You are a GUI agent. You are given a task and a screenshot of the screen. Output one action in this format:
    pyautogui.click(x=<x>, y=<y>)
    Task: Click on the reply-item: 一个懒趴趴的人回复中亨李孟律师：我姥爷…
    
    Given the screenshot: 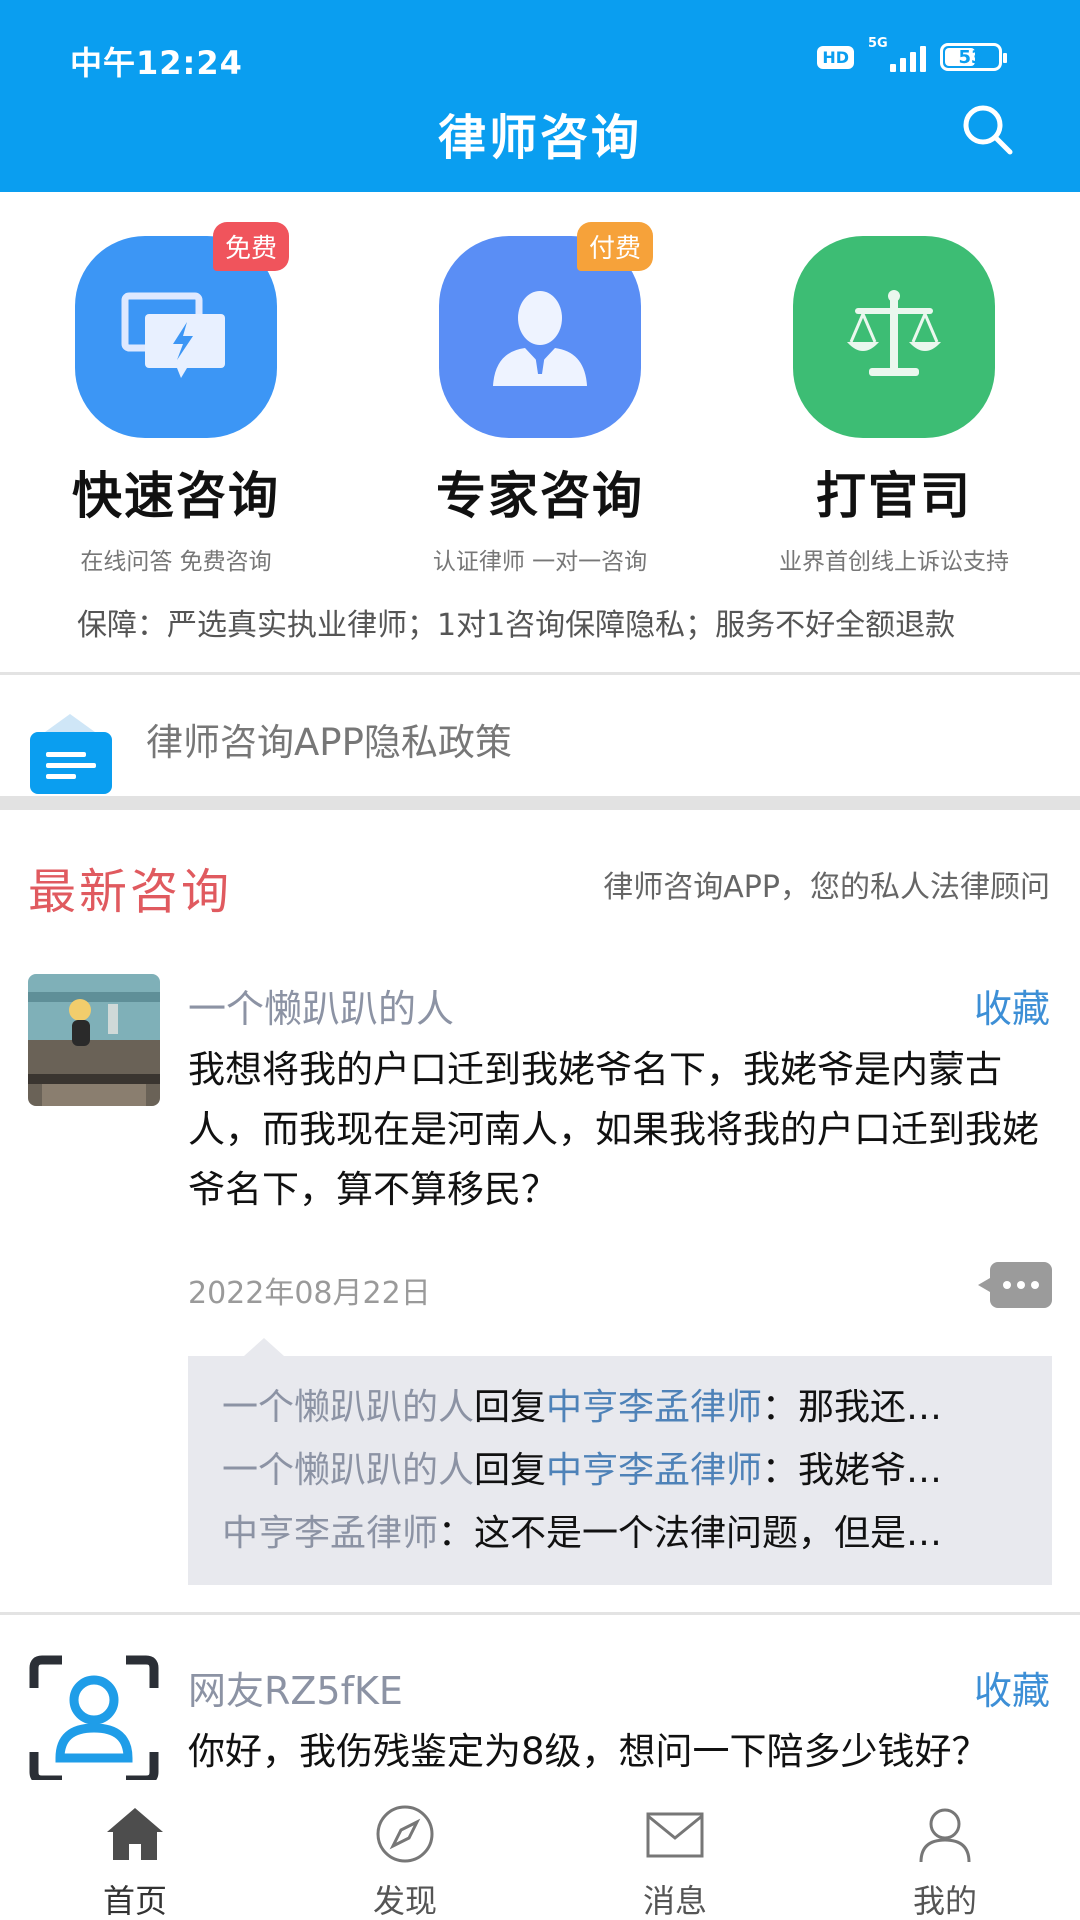 What is the action you would take?
    pyautogui.click(x=620, y=1470)
    